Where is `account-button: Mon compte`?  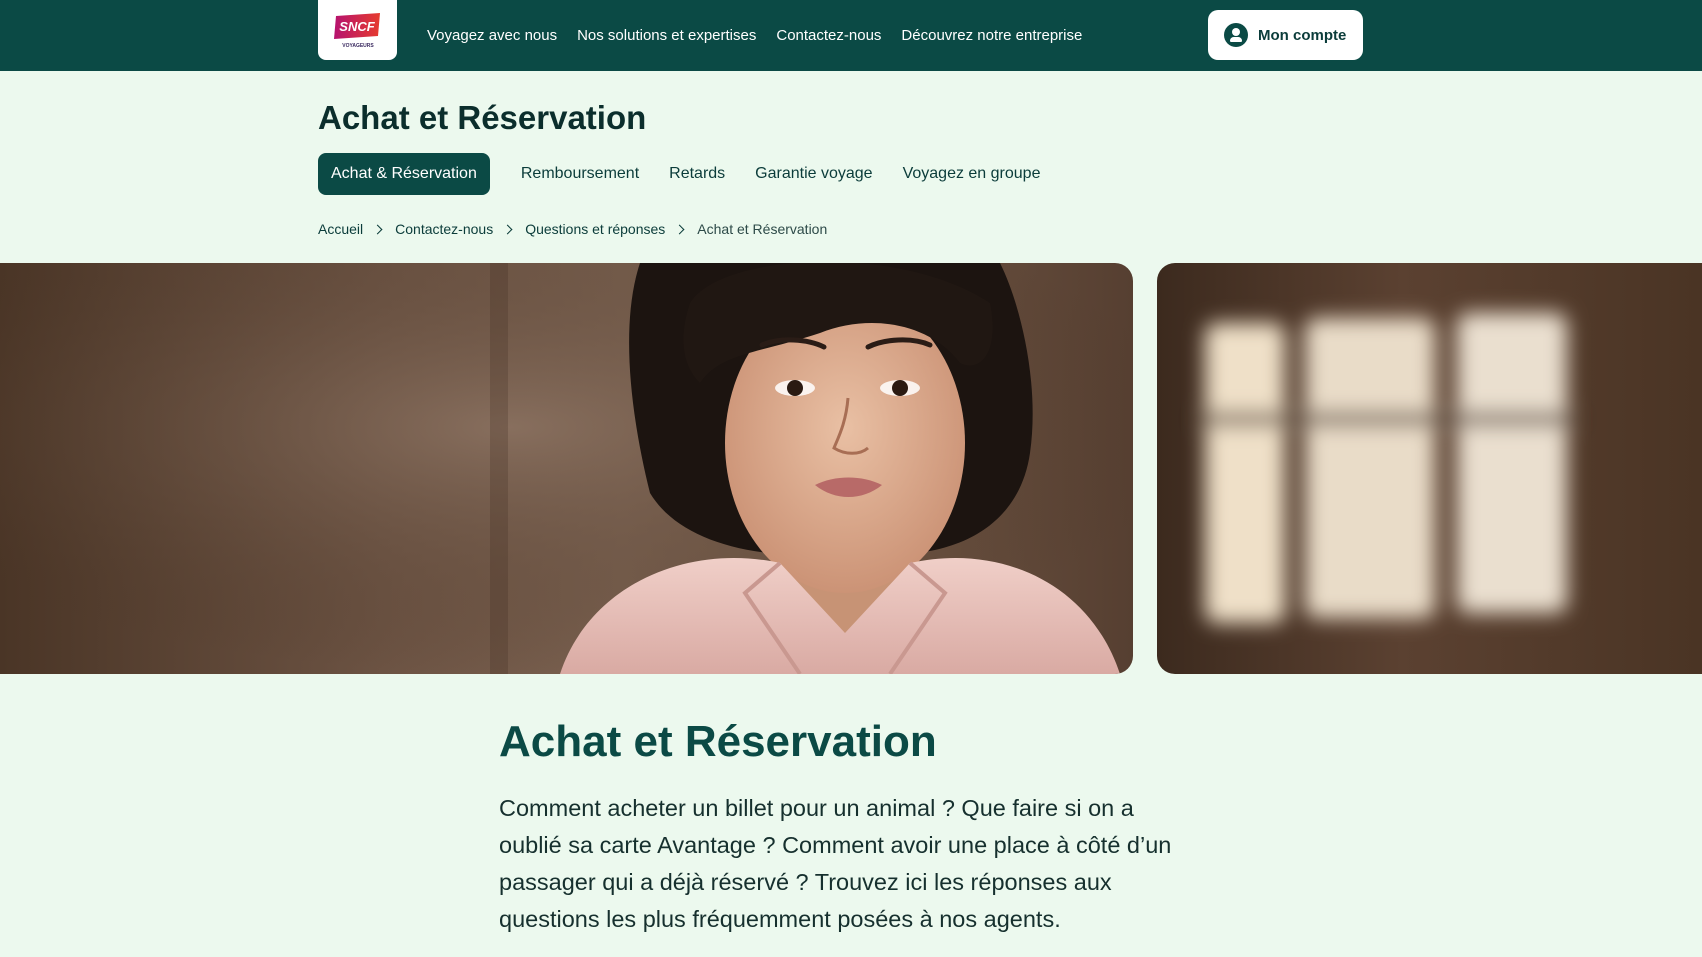
account-button: Mon compte is located at coordinates (1285, 35).